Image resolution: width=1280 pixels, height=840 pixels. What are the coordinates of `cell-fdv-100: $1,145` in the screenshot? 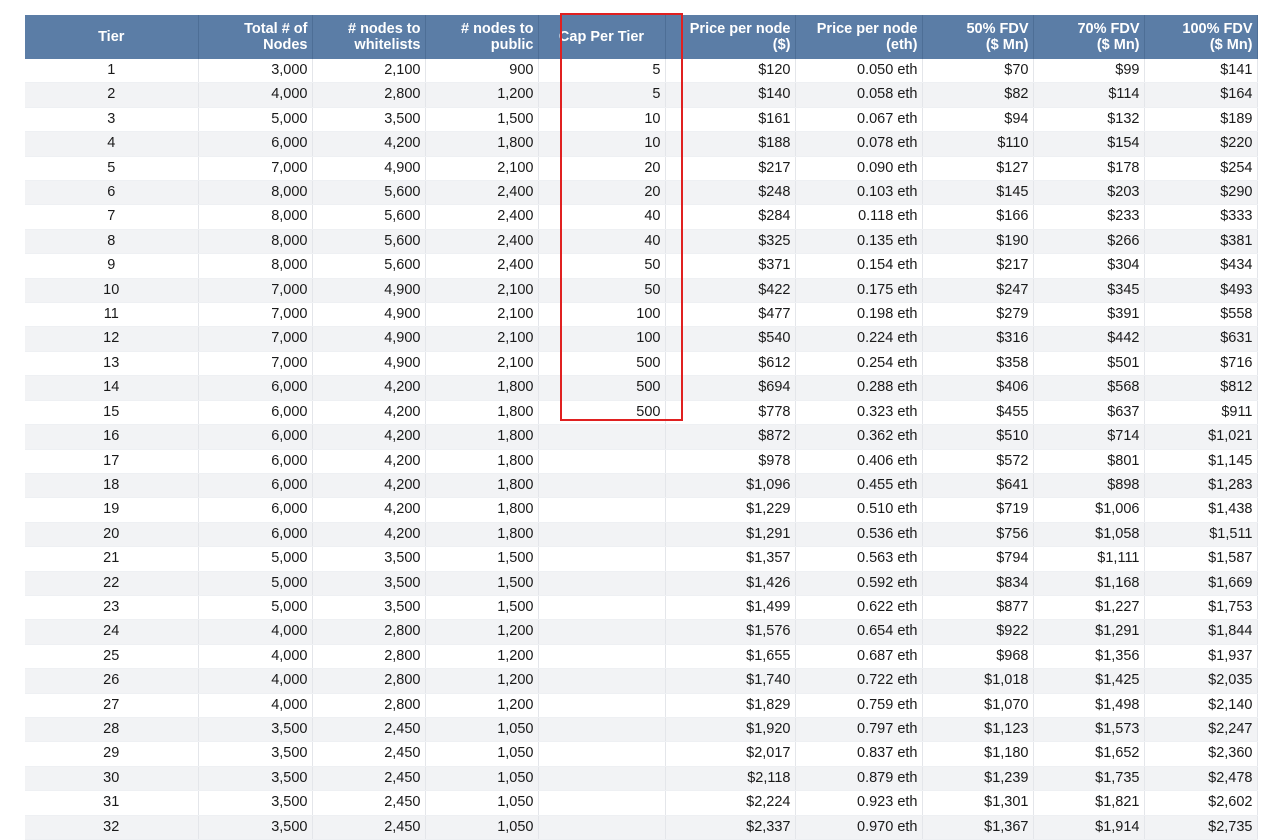 It's located at (1201, 461).